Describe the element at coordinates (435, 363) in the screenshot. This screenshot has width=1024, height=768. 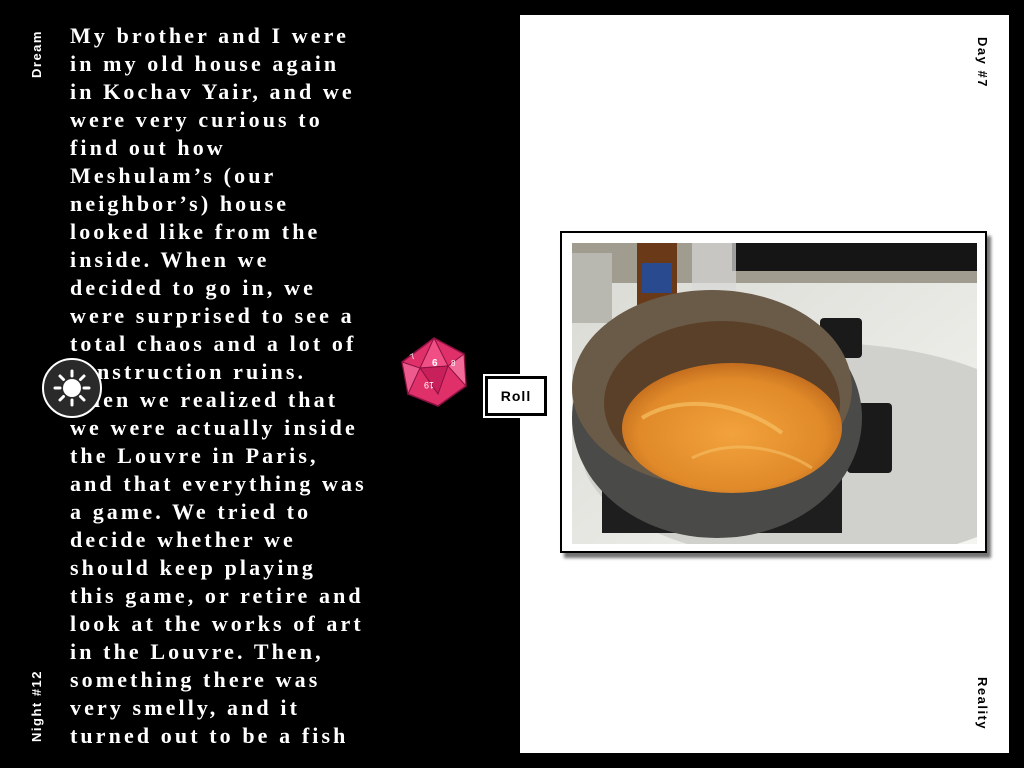
I see `die-face-number: 6` at that location.